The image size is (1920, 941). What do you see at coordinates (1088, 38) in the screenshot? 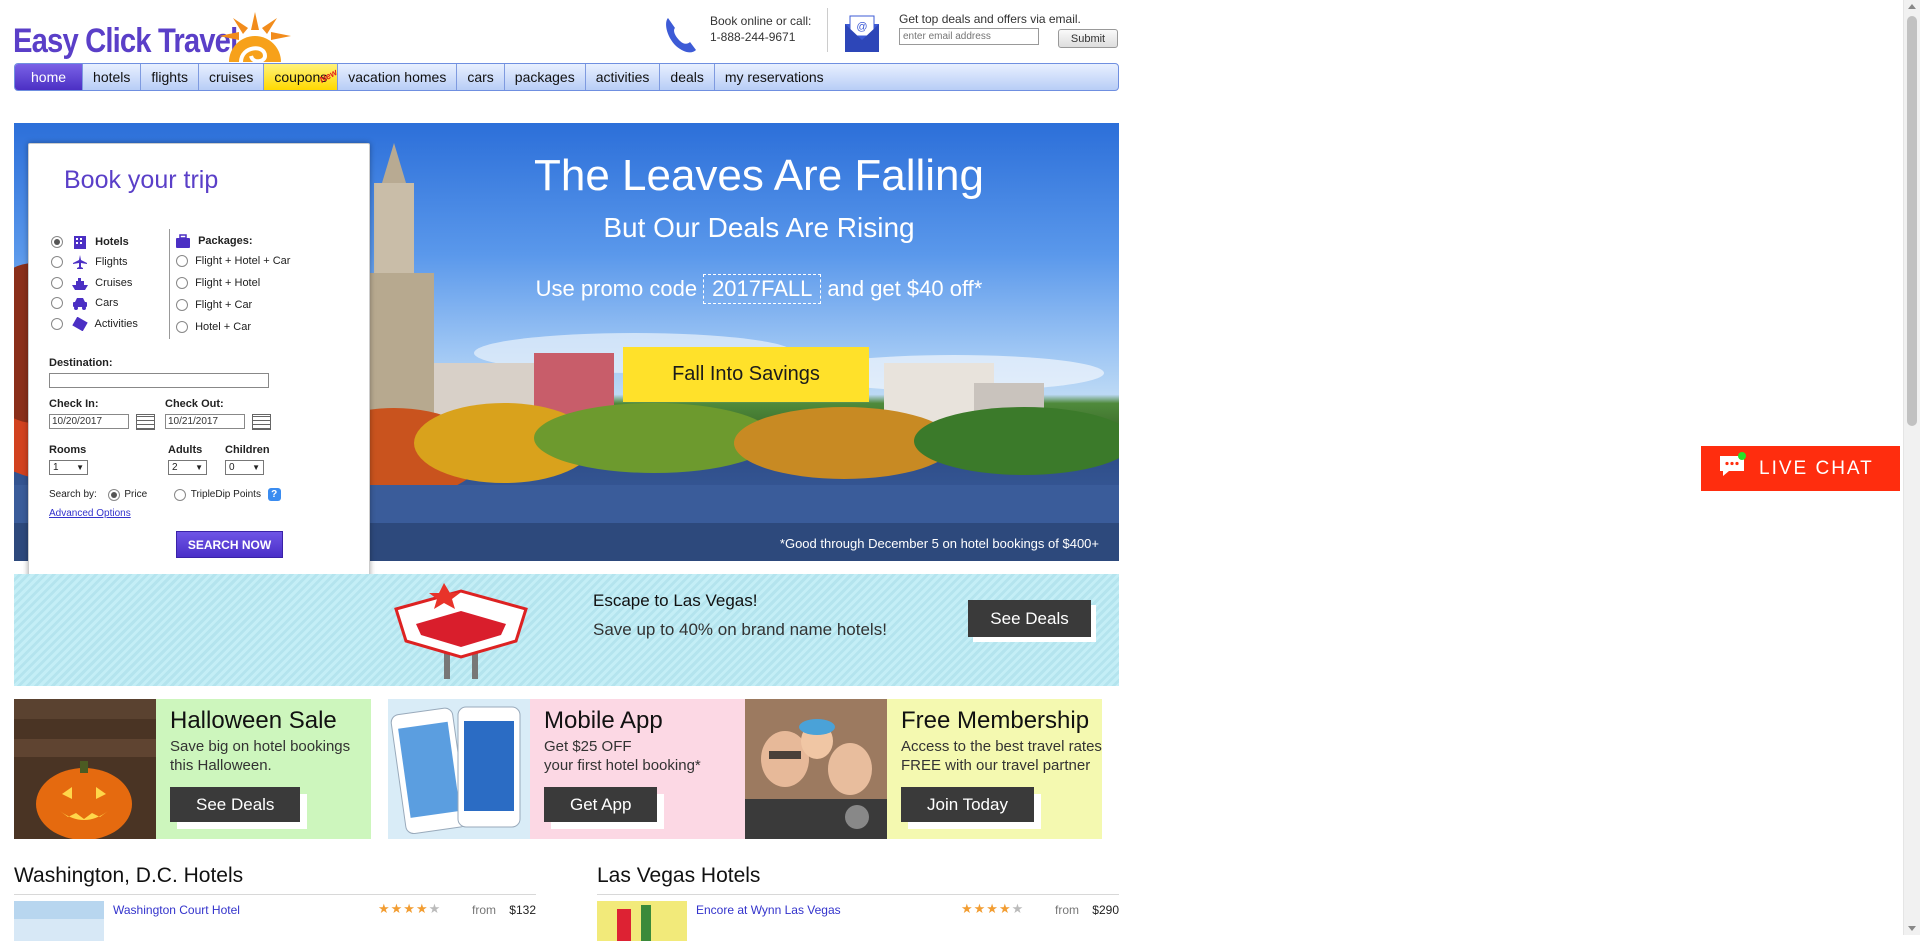
I see `email-submit-button: Submit` at bounding box center [1088, 38].